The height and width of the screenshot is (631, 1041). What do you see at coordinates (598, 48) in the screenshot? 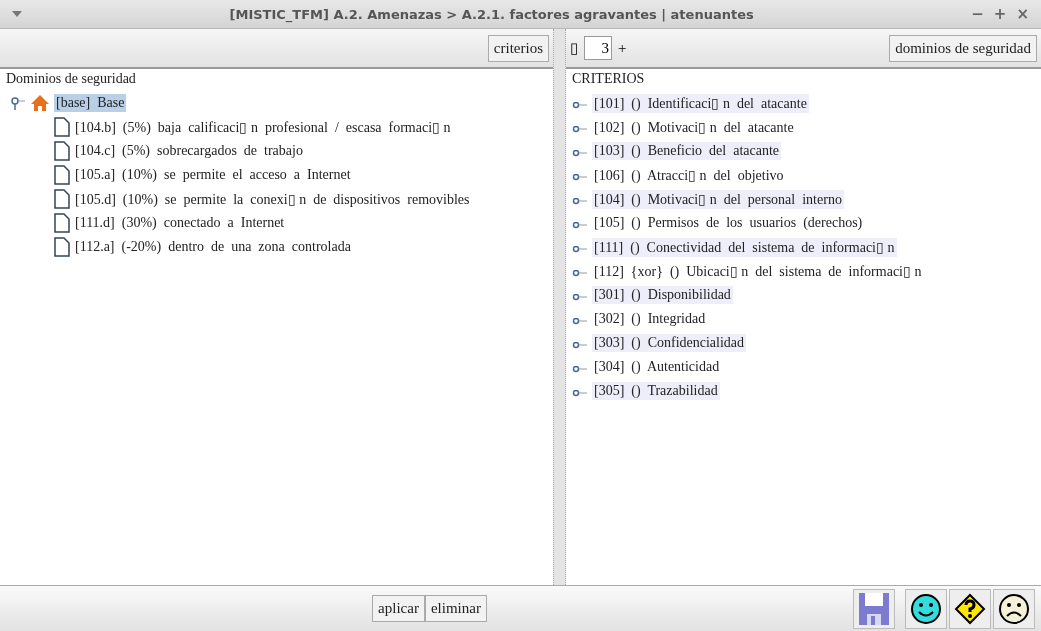
I see `depth-field: 3` at bounding box center [598, 48].